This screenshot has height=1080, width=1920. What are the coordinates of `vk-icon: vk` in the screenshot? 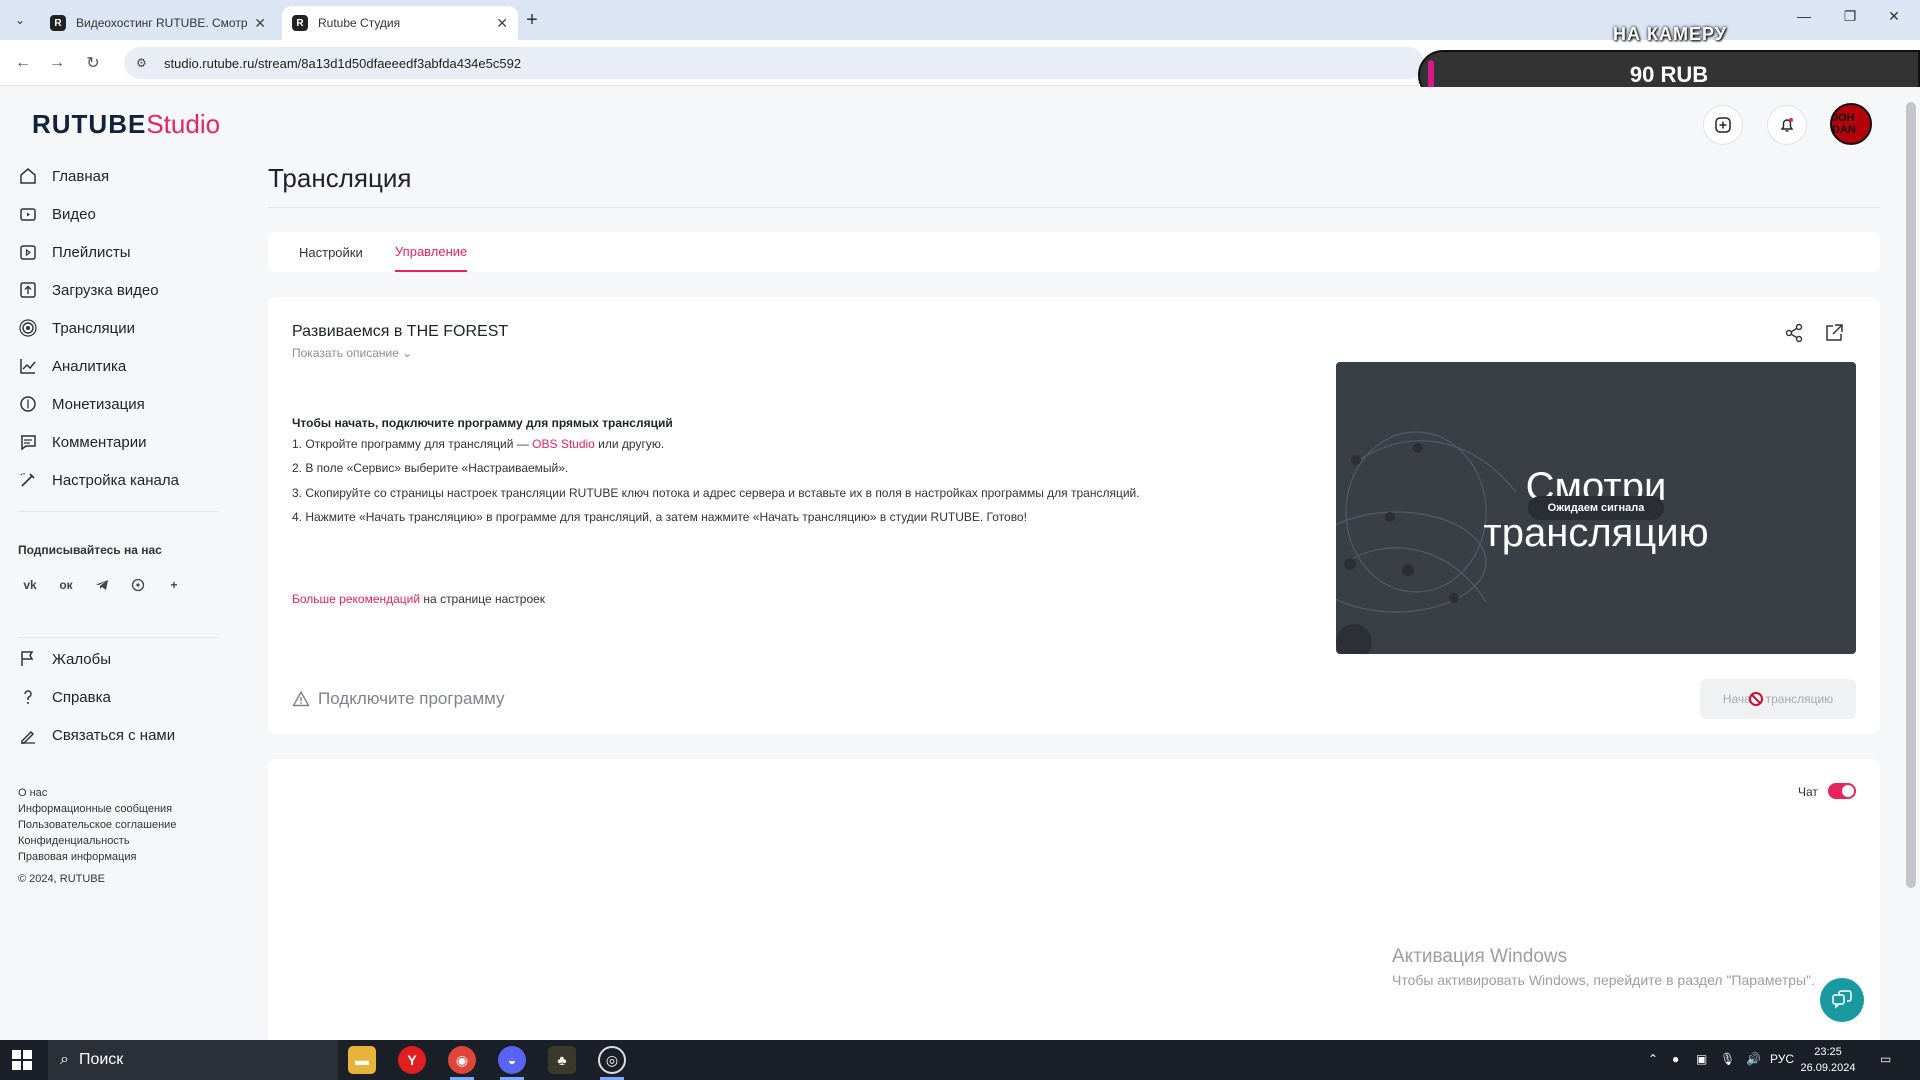 It's located at (30, 585).